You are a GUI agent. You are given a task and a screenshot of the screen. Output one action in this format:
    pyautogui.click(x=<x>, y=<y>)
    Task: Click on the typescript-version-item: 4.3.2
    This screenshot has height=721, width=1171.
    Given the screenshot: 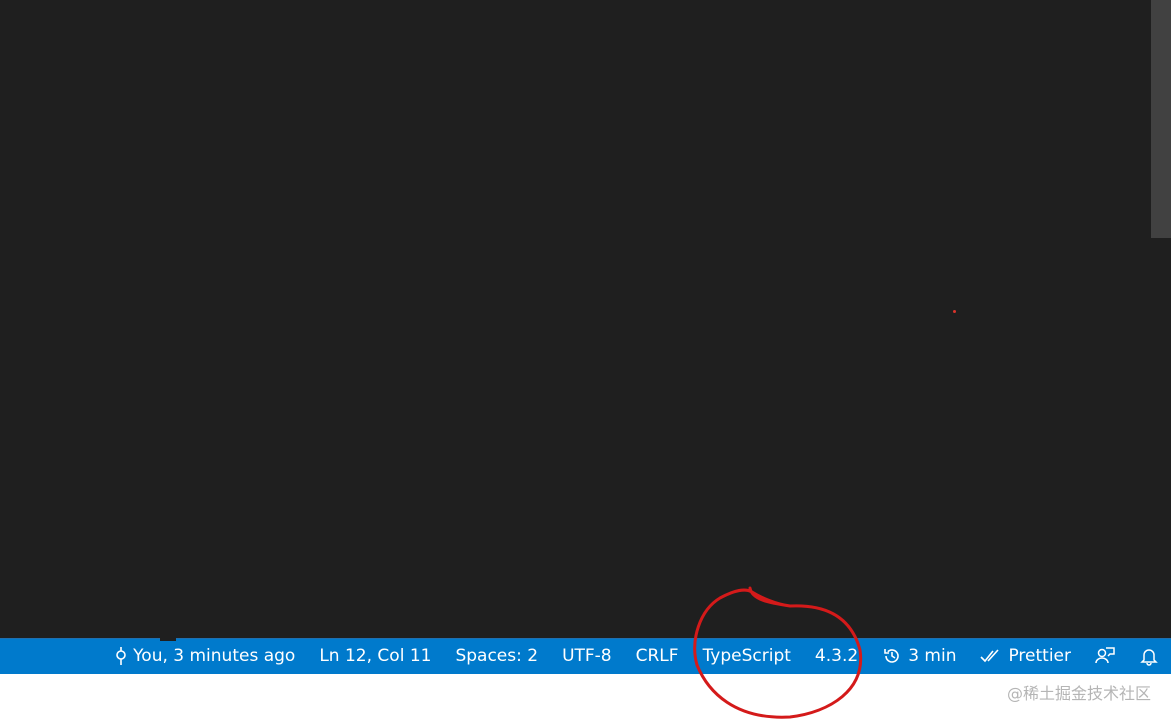 What is the action you would take?
    pyautogui.click(x=836, y=656)
    